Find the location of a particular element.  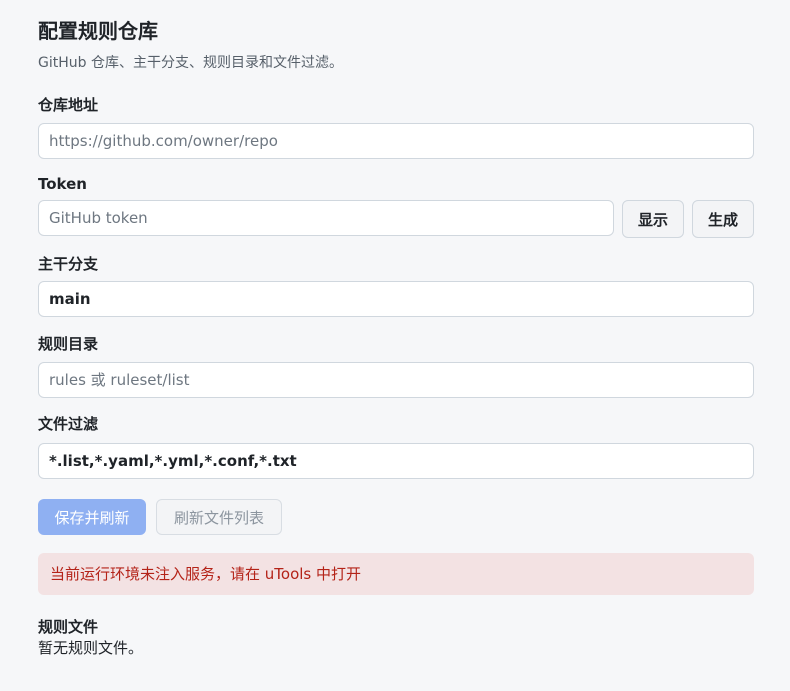

rules-dir-input is located at coordinates (396, 380).